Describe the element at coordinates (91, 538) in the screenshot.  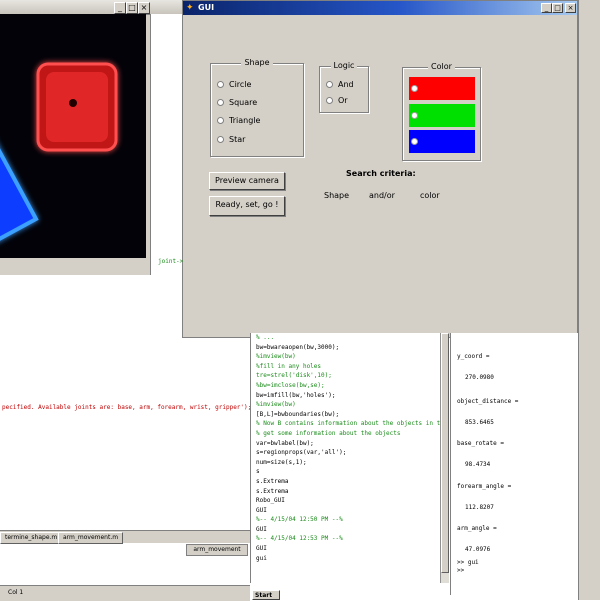
I see `tab-arm-movement: arm_movement.m` at that location.